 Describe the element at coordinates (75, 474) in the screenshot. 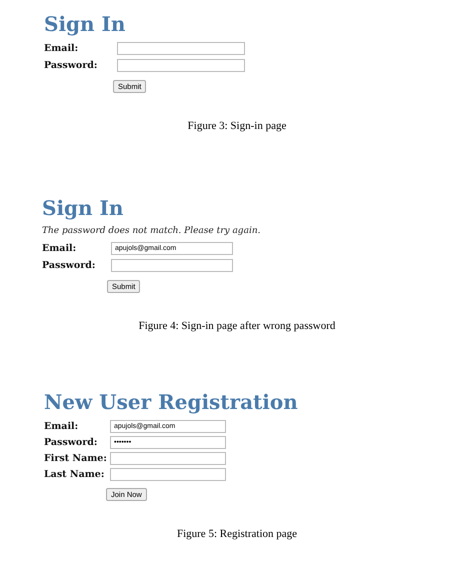

I see `field-label: Last Name:` at that location.